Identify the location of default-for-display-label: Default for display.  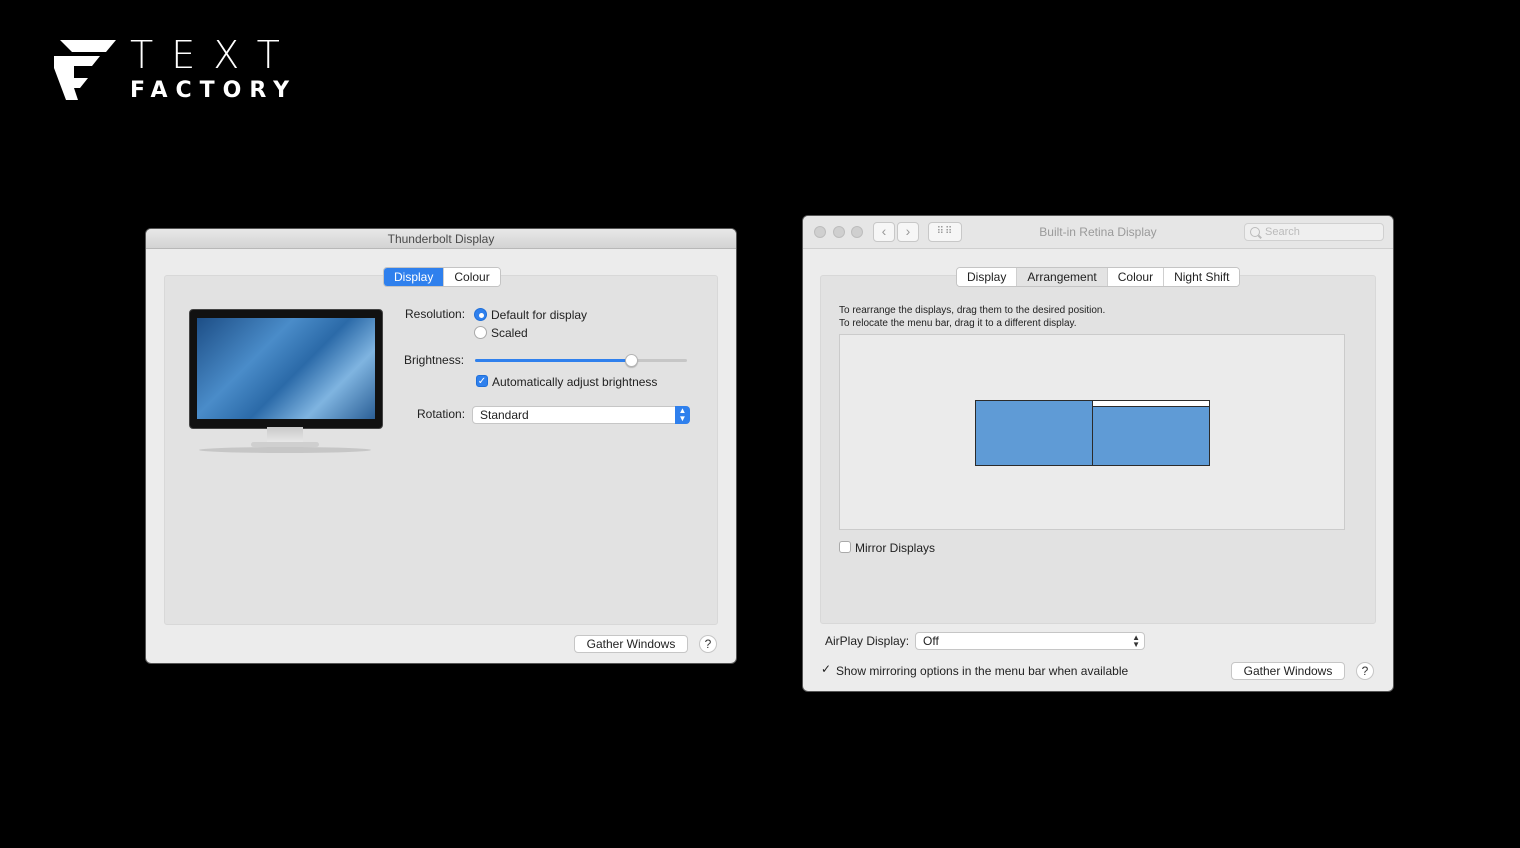
(539, 315).